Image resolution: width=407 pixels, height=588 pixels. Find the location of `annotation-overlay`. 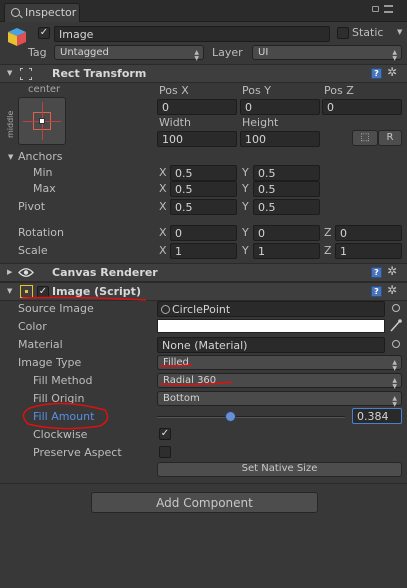

annotation-overlay is located at coordinates (127, 363).